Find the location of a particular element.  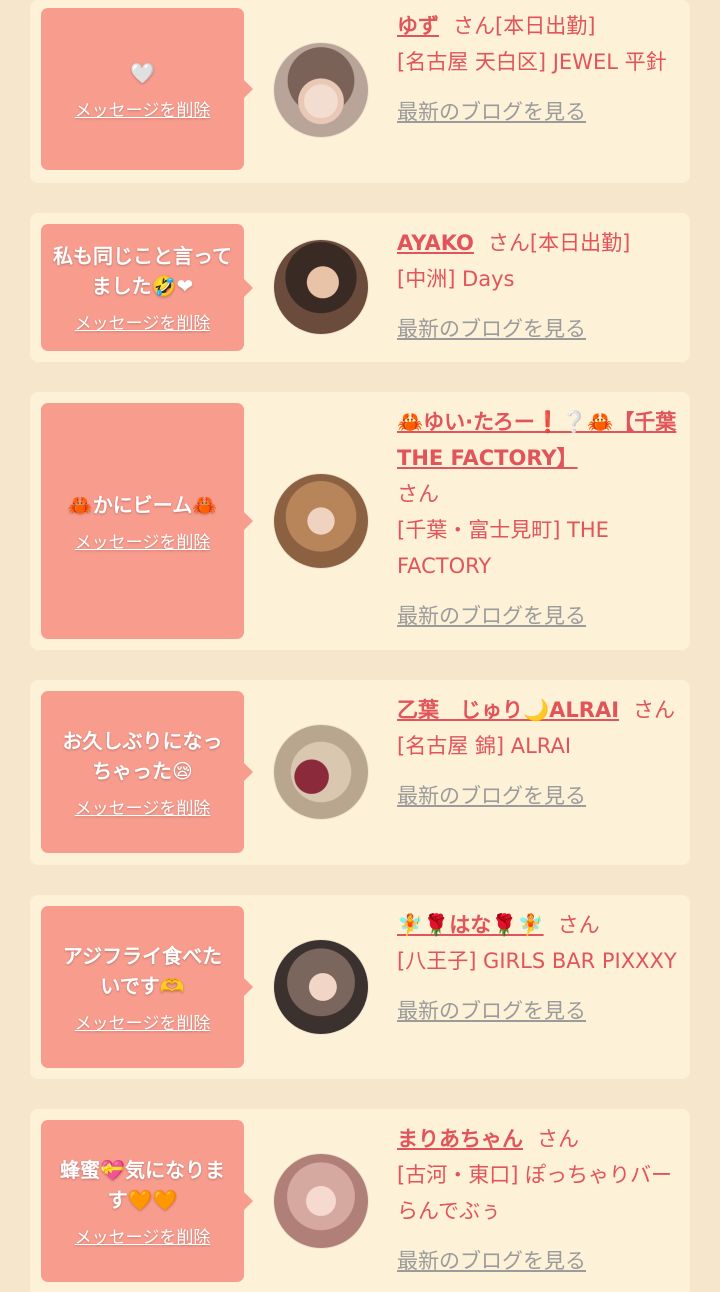

cast-location: [名古屋 錦] ALRAI is located at coordinates (484, 746).